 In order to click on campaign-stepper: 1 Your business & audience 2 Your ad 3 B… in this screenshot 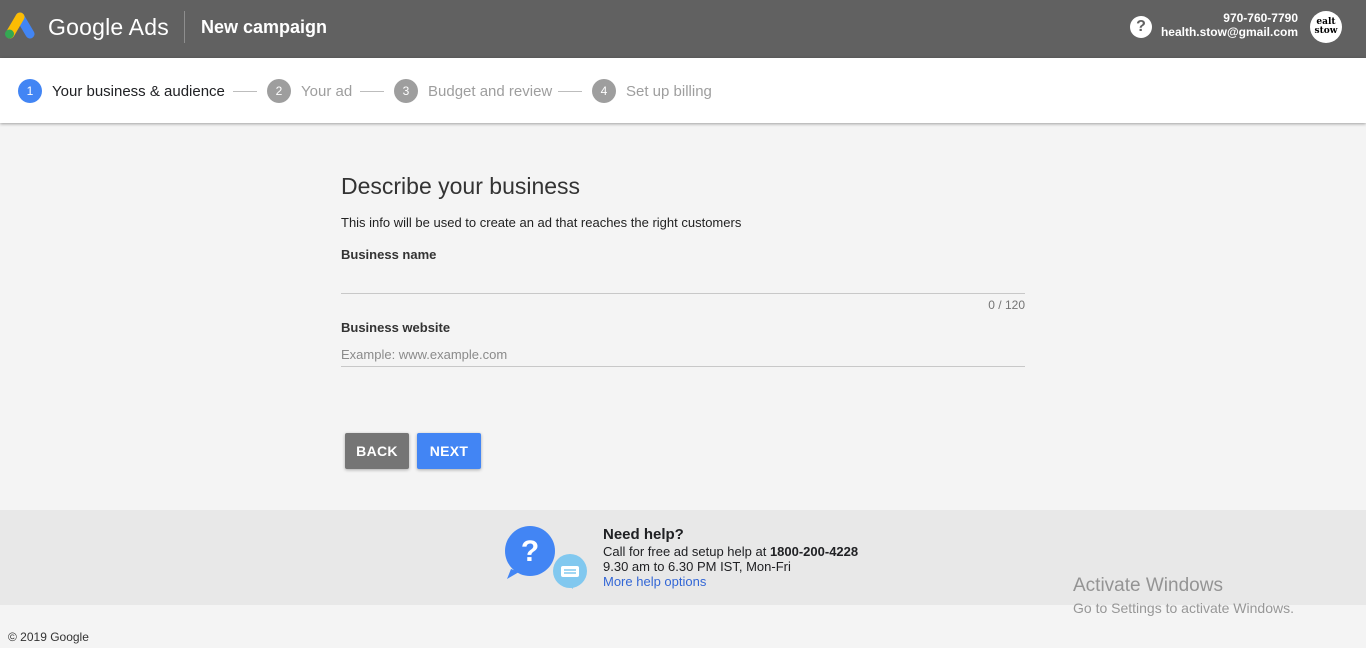, I will do `click(683, 90)`.